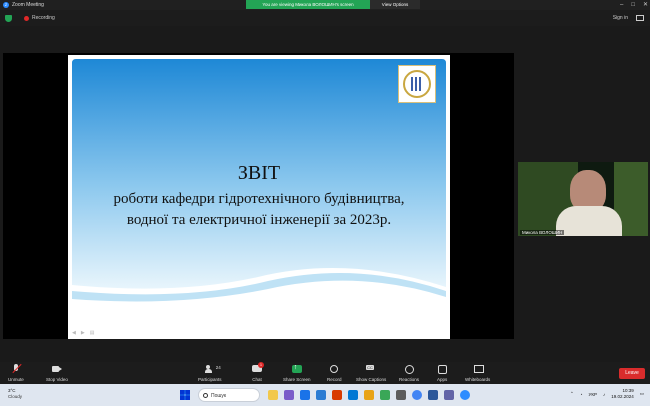 The image size is (650, 406). Describe the element at coordinates (385, 395) in the screenshot. I see `maps-icon` at that location.